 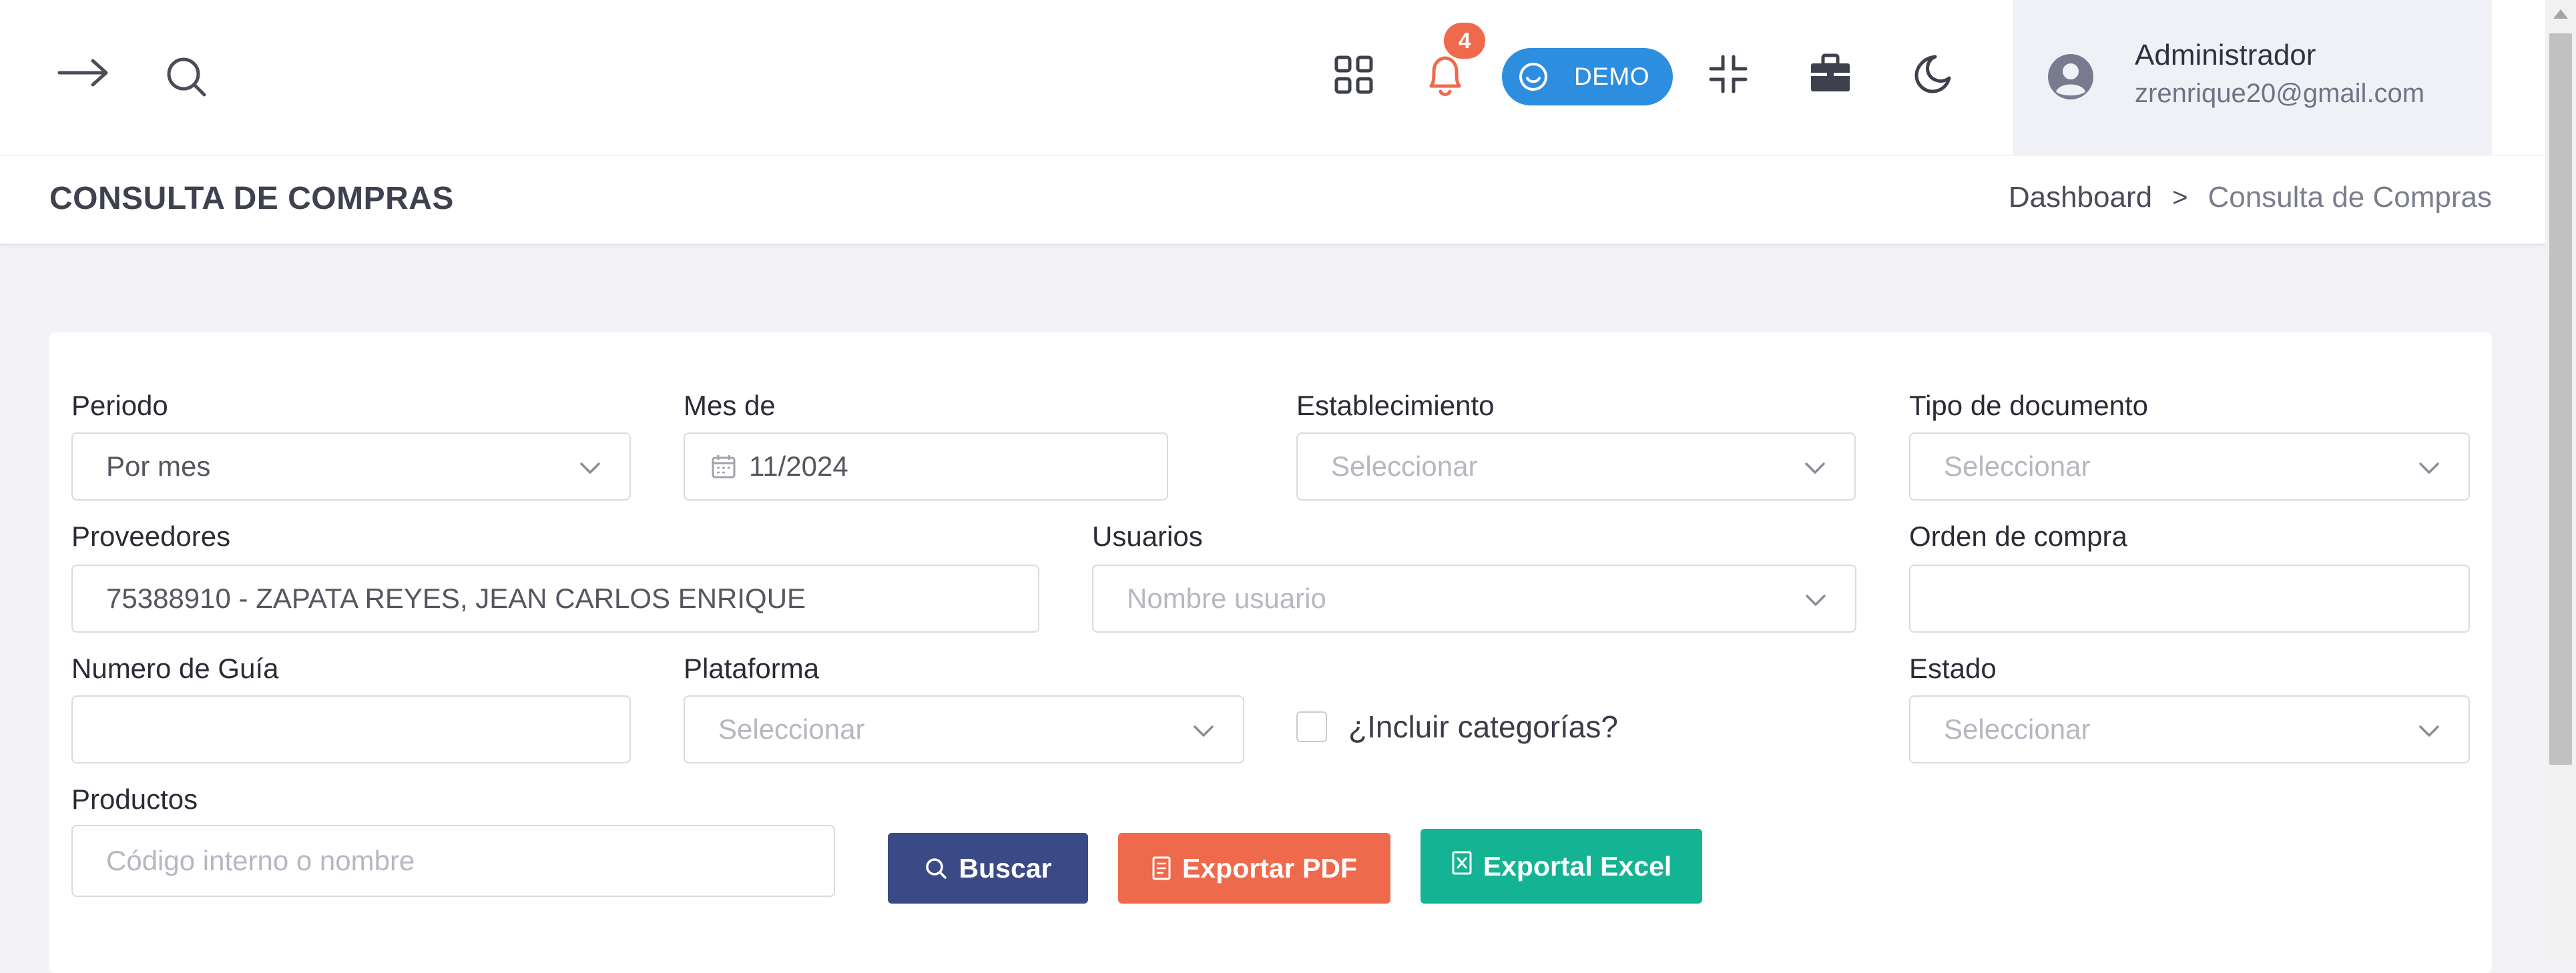 What do you see at coordinates (1353, 74) in the screenshot?
I see `grid-icon` at bounding box center [1353, 74].